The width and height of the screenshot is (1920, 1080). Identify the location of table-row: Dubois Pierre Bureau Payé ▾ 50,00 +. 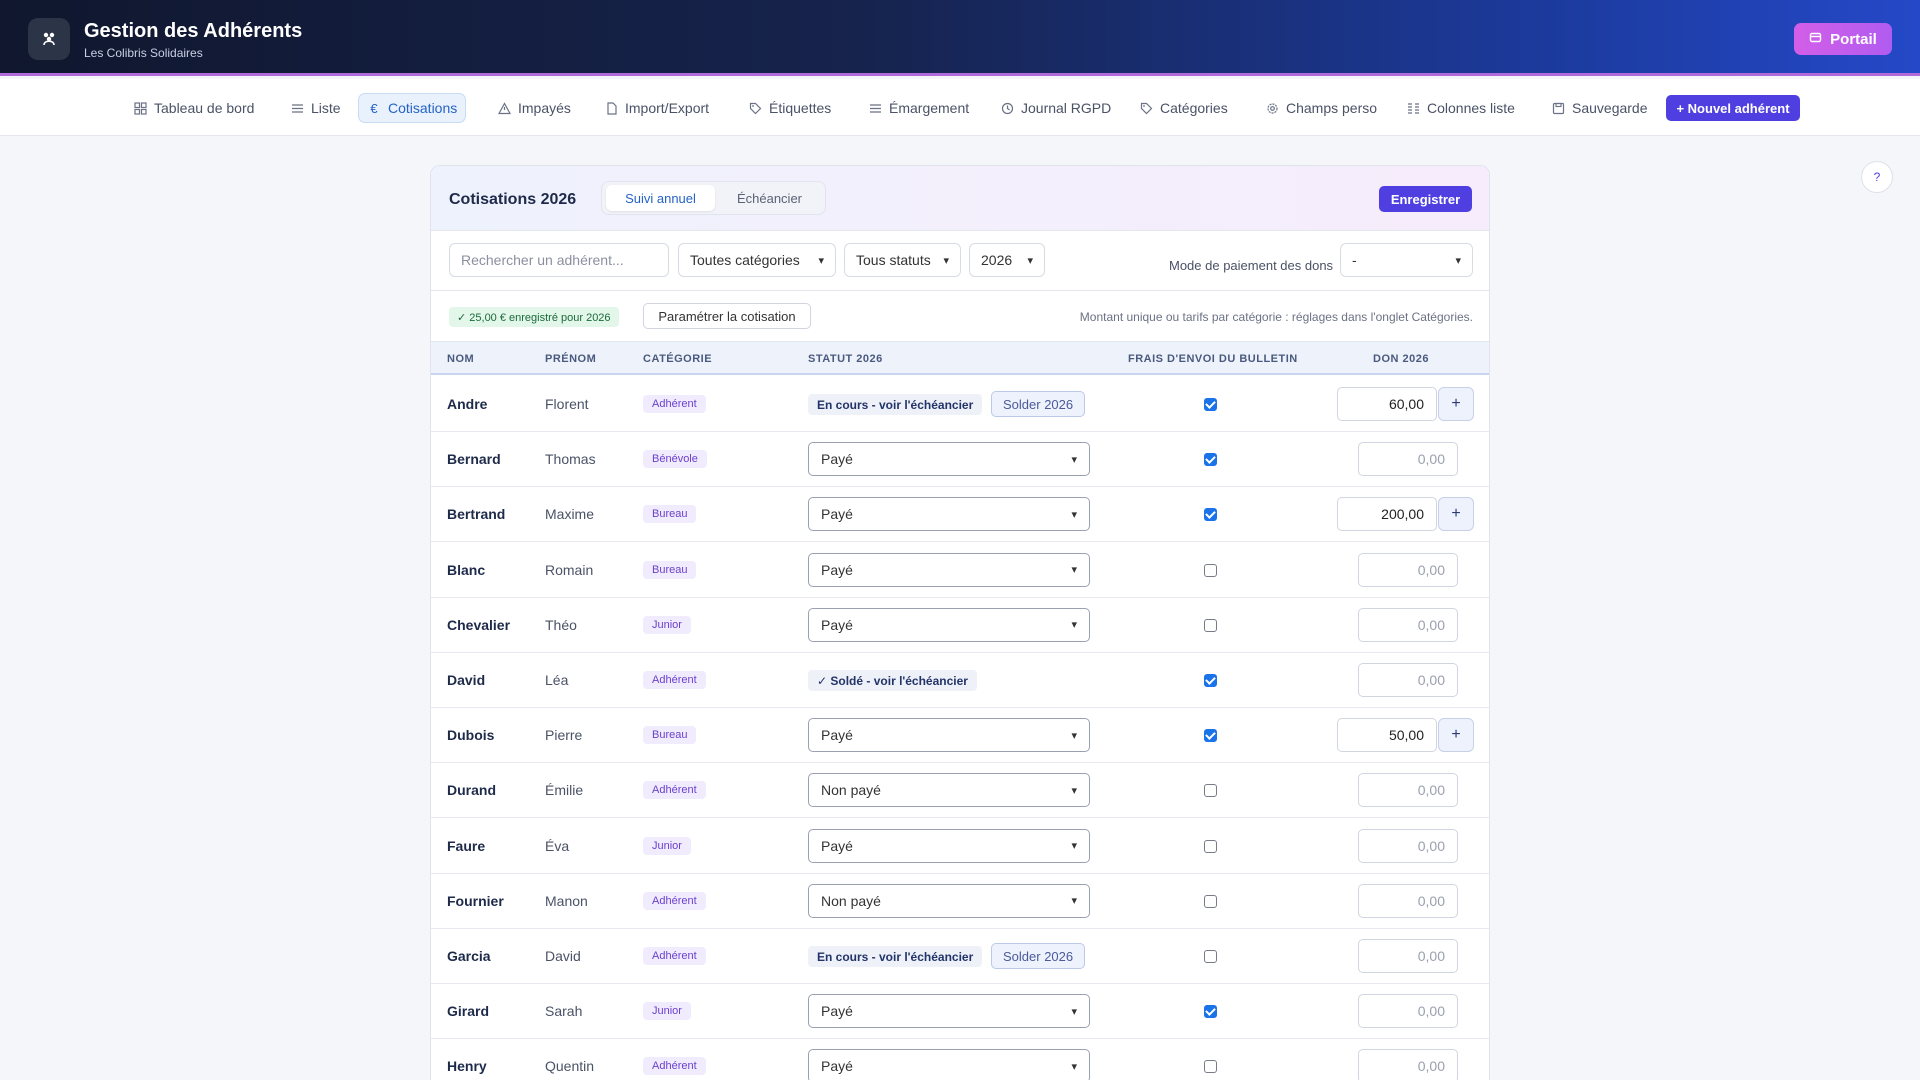
(960, 736).